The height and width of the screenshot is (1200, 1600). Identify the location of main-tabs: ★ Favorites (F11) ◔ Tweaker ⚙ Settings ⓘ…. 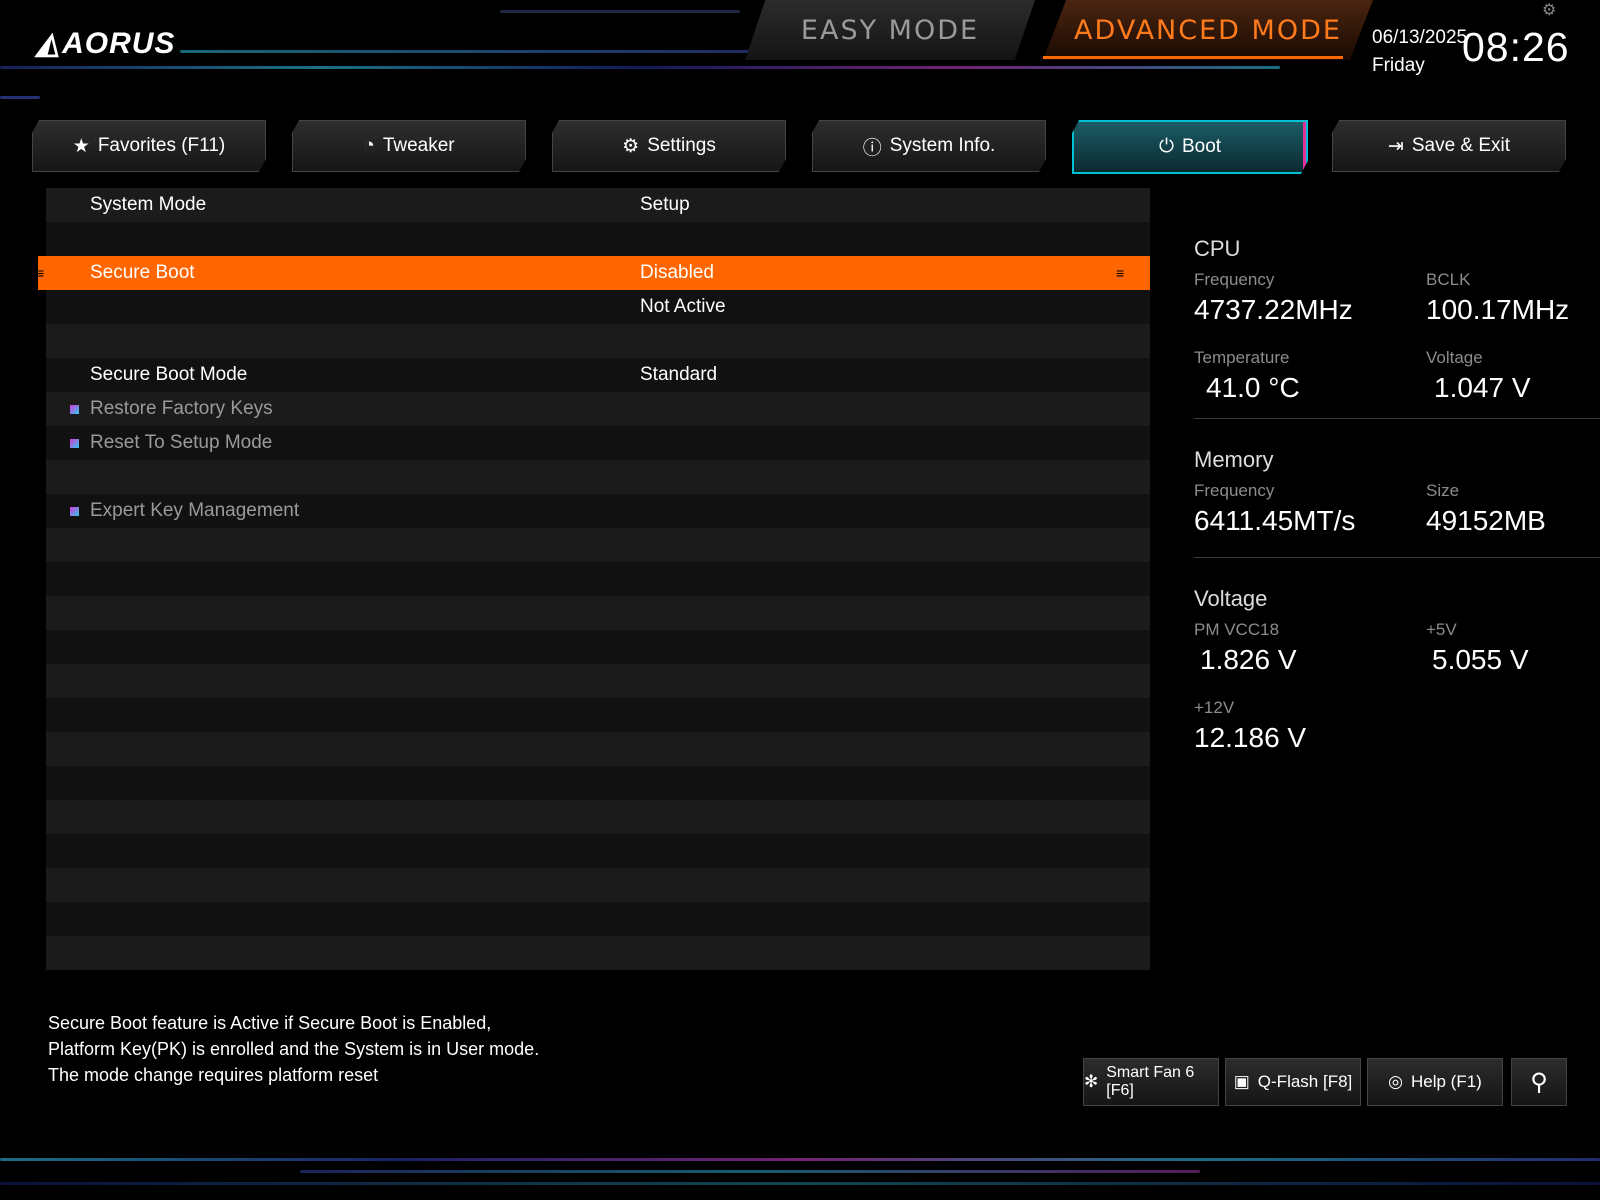
(802, 147).